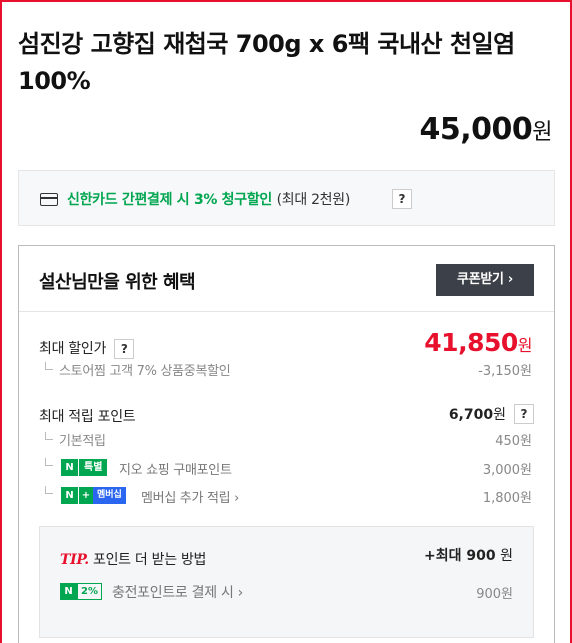  I want to click on store-discount-value: -3,150원, so click(505, 371).